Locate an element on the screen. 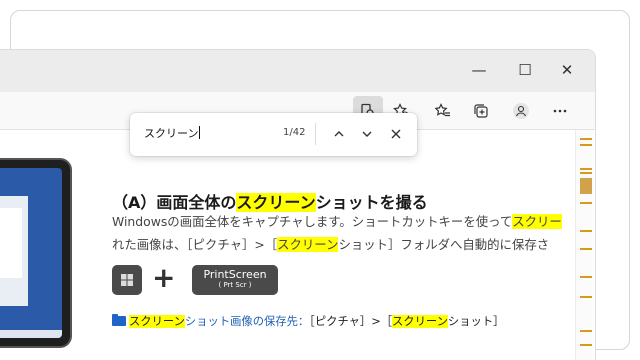 The image size is (640, 360). printscreen-key-label: PrintScreen is located at coordinates (235, 274).